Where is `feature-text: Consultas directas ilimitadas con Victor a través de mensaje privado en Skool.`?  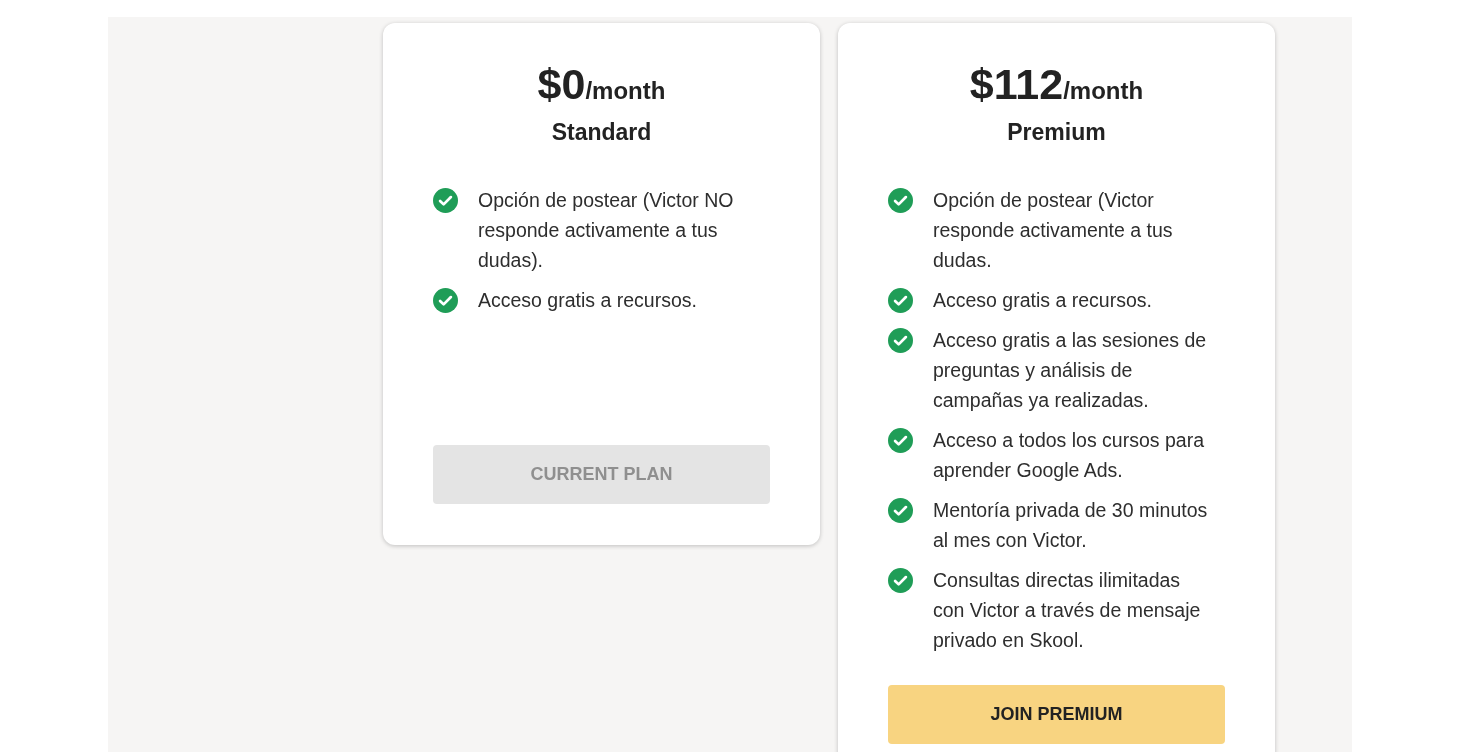
feature-text: Consultas directas ilimitadas con Victor a través de mensaje privado en Skool. is located at coordinates (1067, 610).